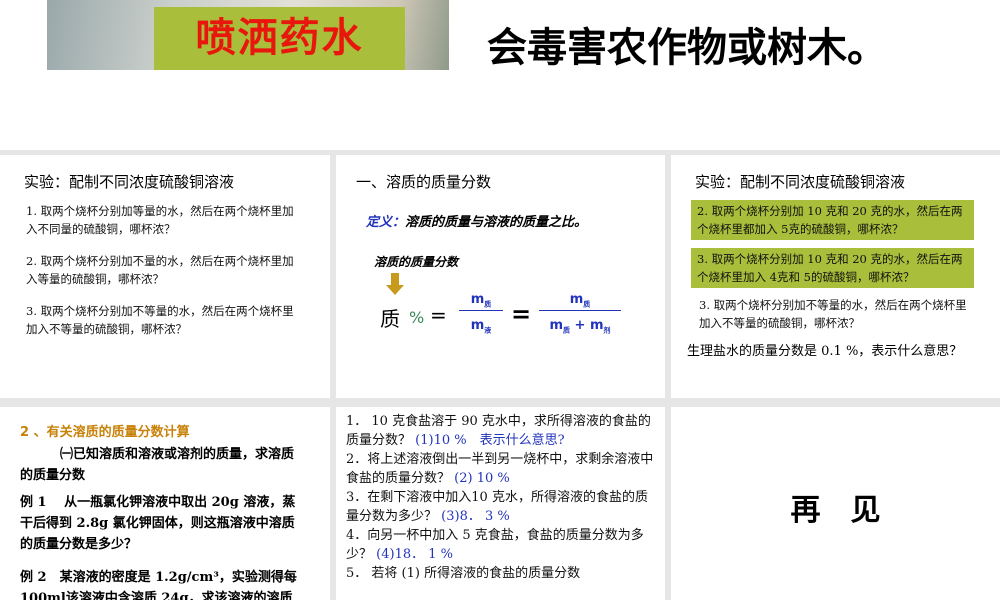  I want to click on definition-text: 溶质的质量与溶液的质量之比。, so click(496, 222).